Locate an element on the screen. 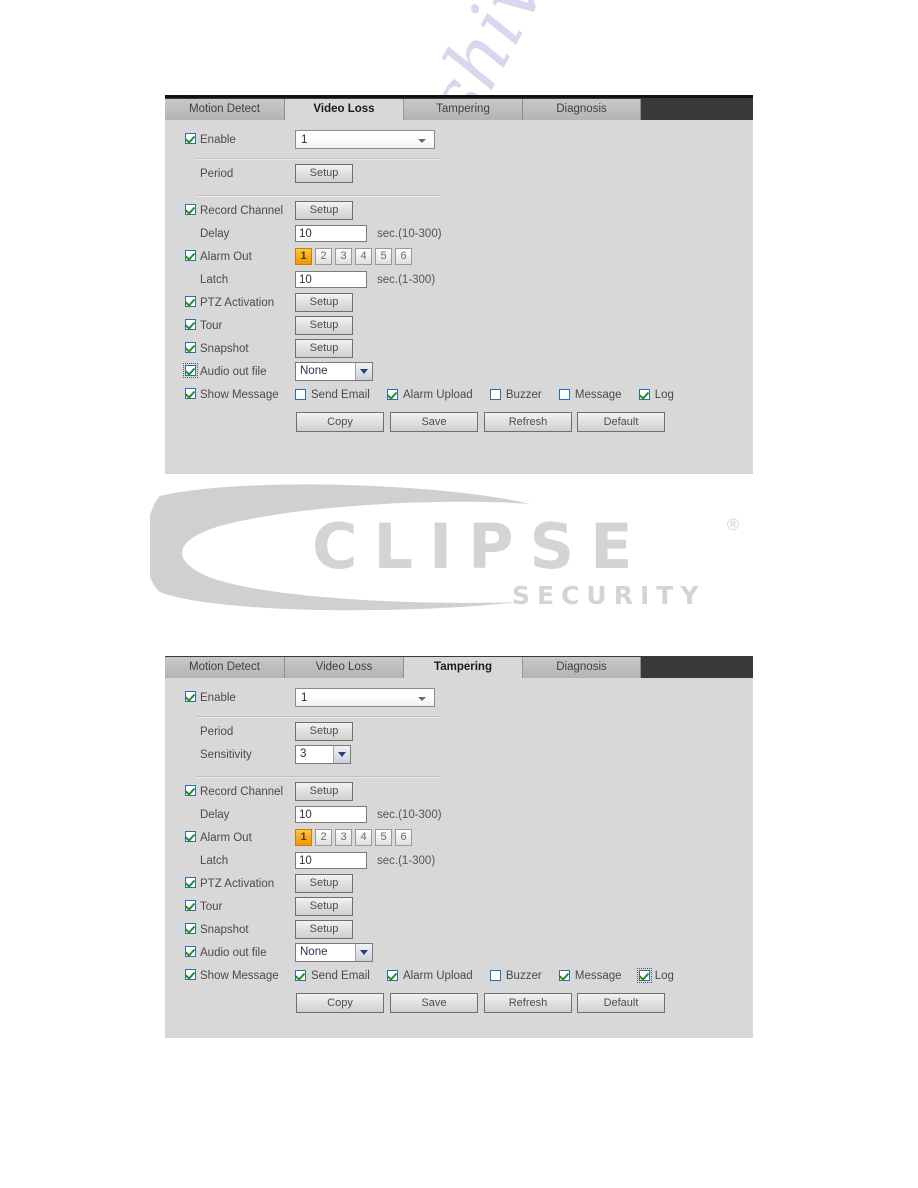 This screenshot has height=1188, width=918. eclipse-security-logo-watermark: CLIPSE SECURITY ® is located at coordinates (445, 547).